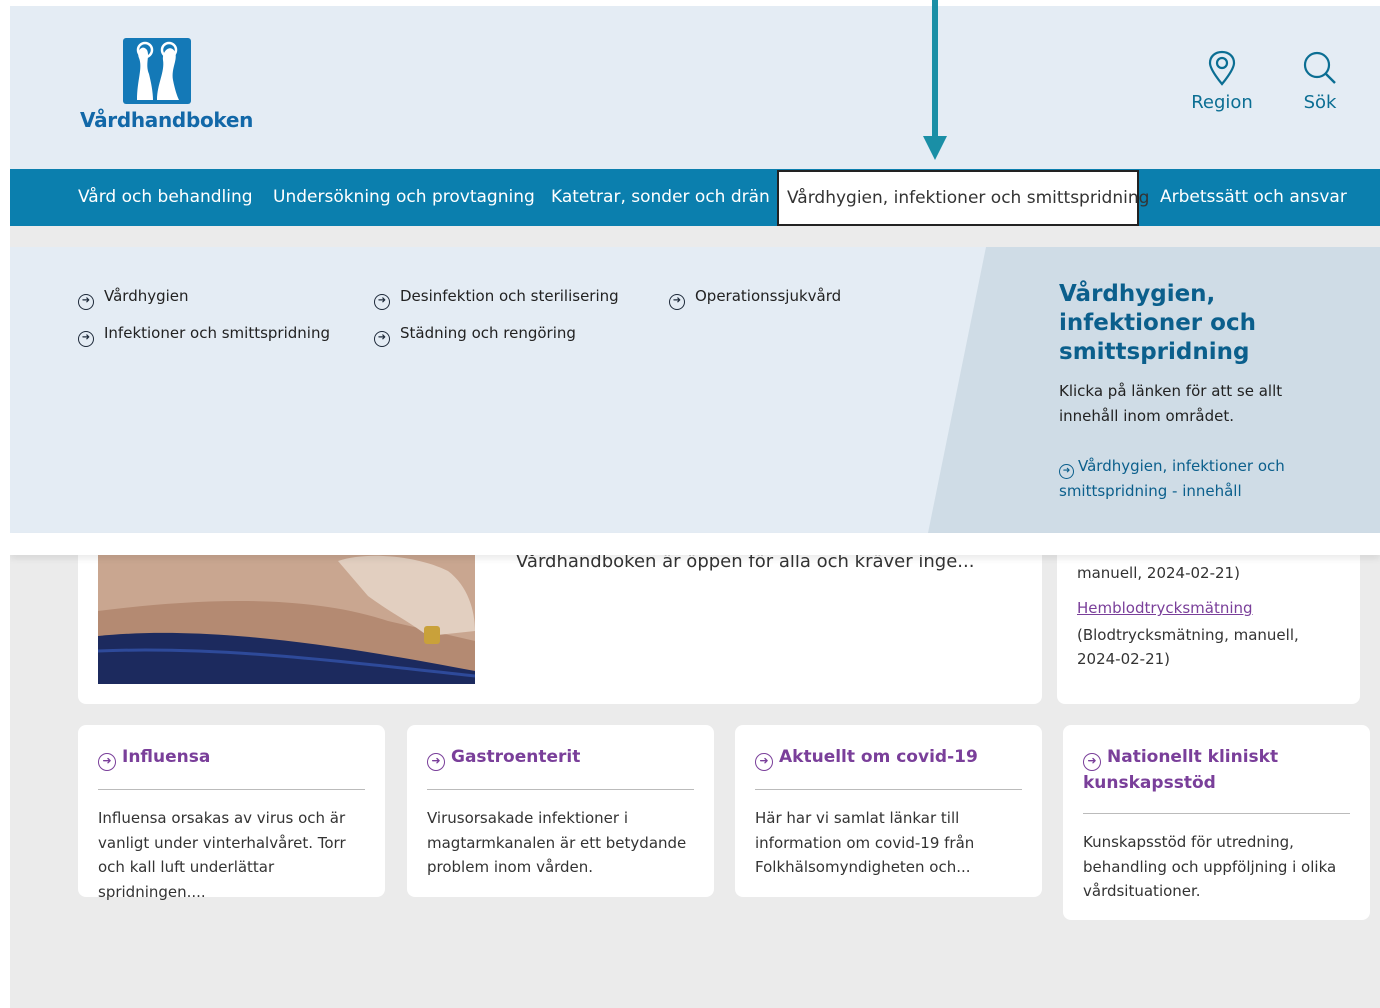  Describe the element at coordinates (165, 197) in the screenshot. I see `nav-item-vard-och-behandling: Vård och behandling` at that location.